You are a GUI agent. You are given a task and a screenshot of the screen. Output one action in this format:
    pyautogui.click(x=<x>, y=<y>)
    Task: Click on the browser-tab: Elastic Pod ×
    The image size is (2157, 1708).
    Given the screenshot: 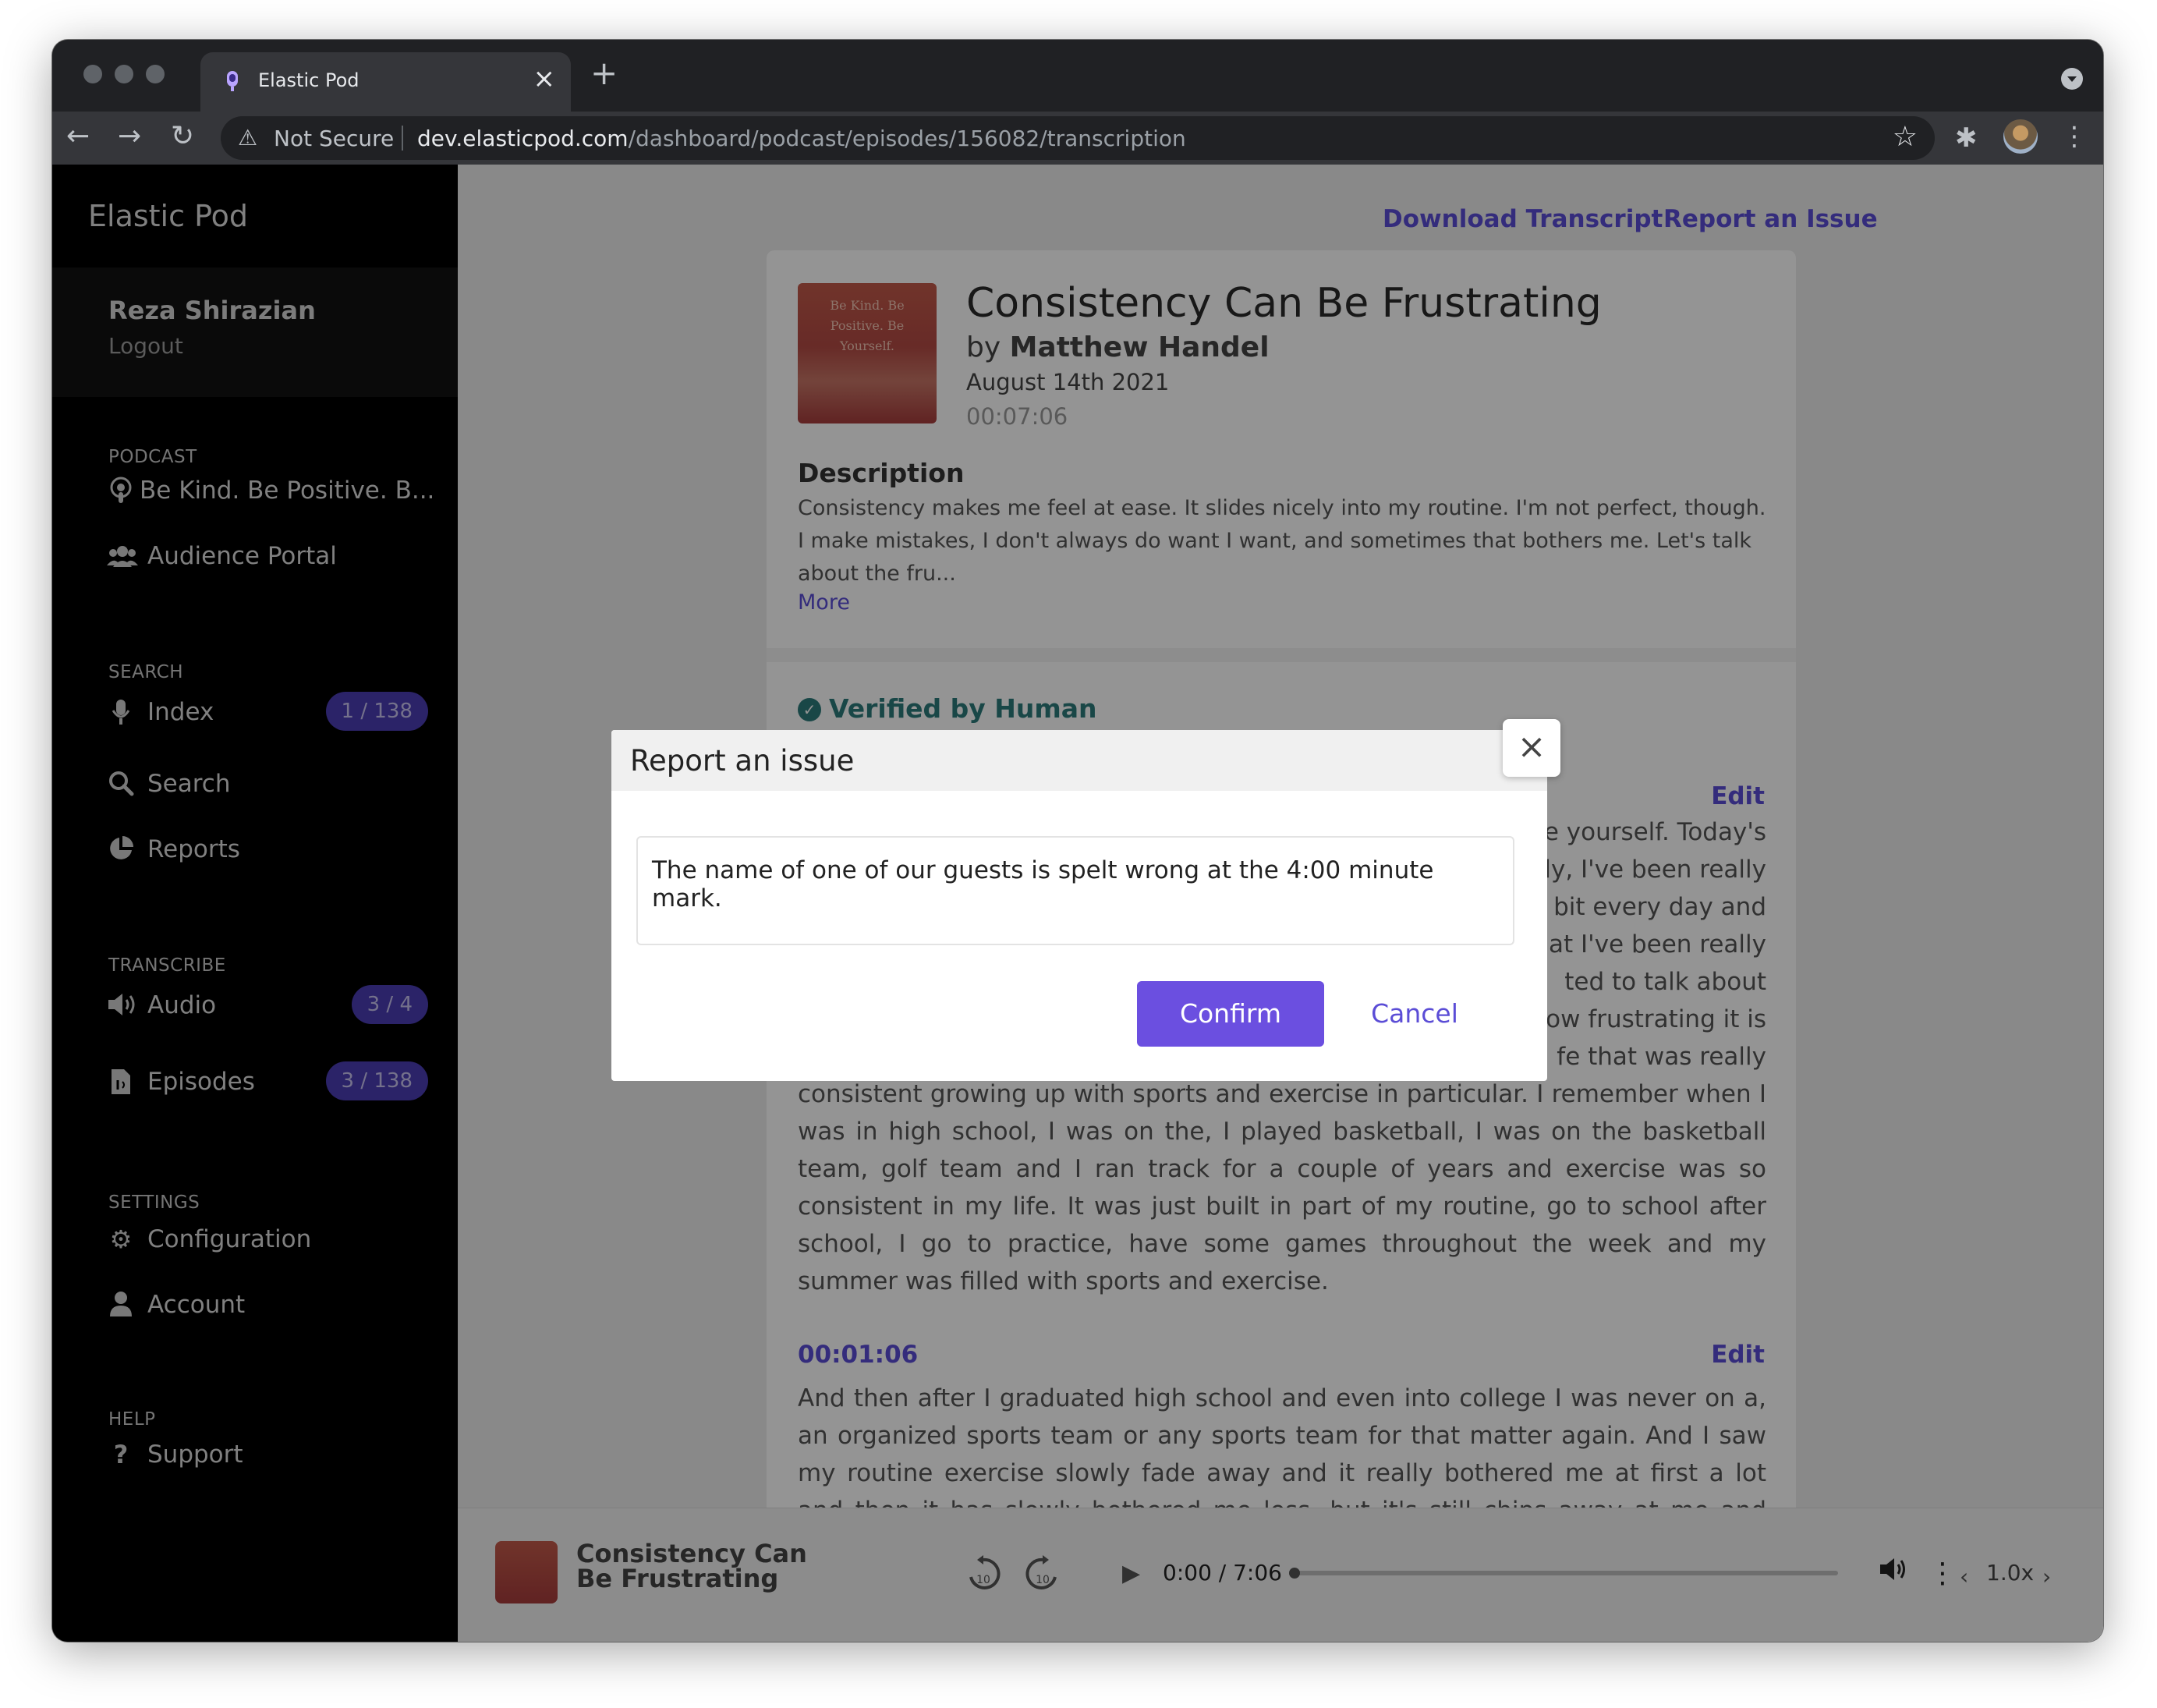 What is the action you would take?
    pyautogui.click(x=385, y=82)
    